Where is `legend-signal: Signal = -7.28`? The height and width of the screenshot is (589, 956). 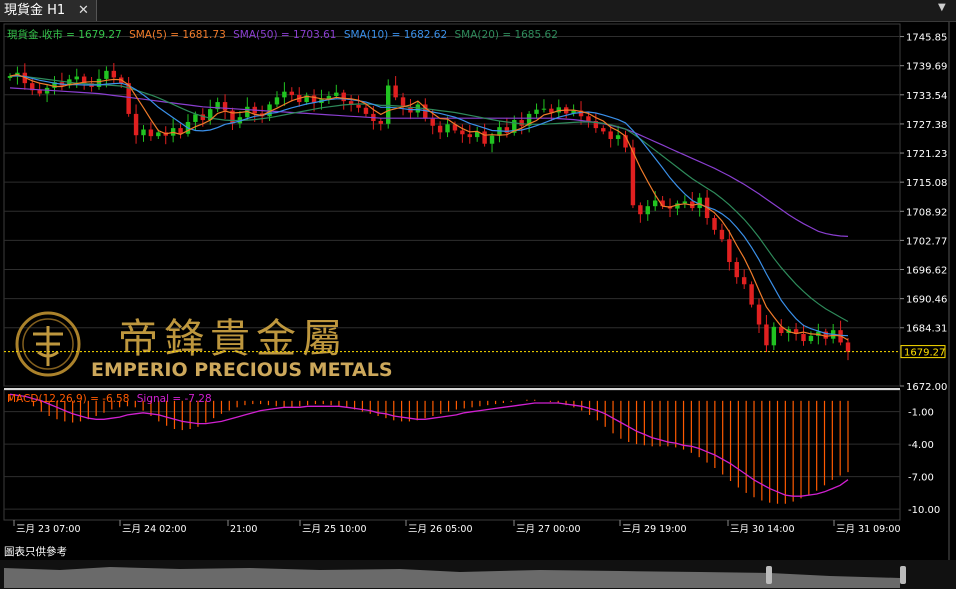 legend-signal: Signal = -7.28 is located at coordinates (174, 399).